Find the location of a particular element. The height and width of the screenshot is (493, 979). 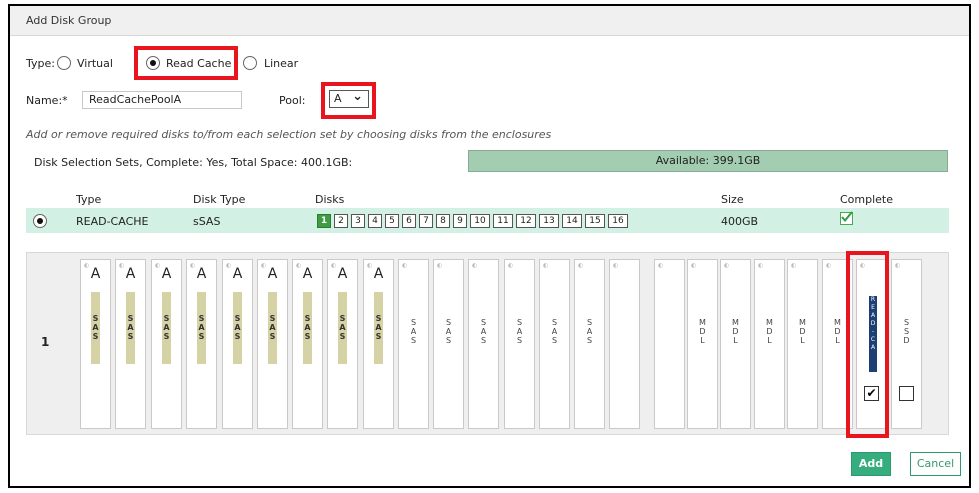

disk-number-button: 8 is located at coordinates (443, 221).